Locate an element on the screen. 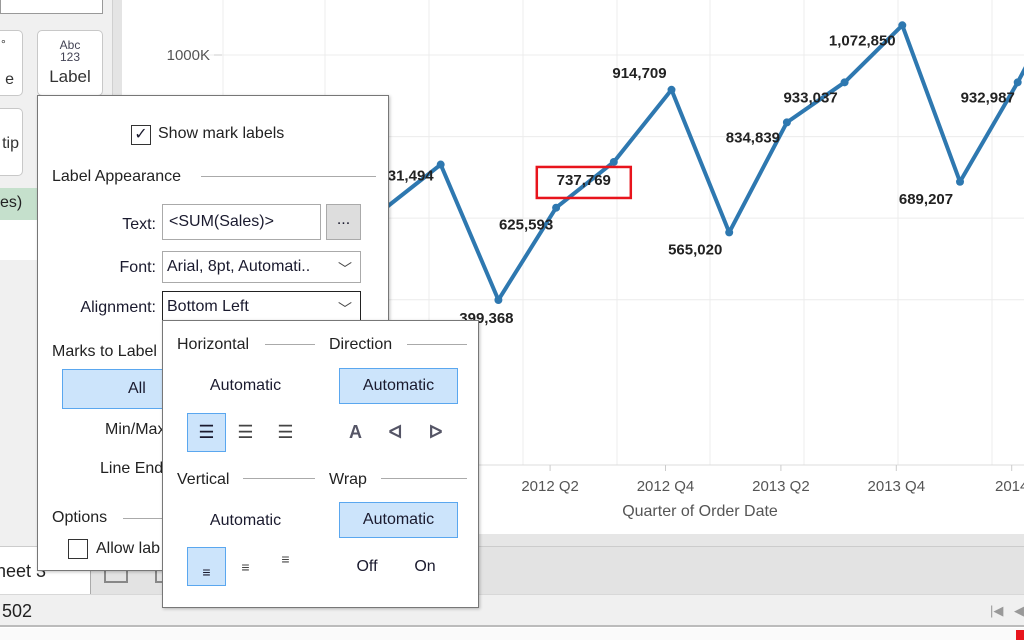 The height and width of the screenshot is (640, 1024). size-label: e is located at coordinates (9, 79).